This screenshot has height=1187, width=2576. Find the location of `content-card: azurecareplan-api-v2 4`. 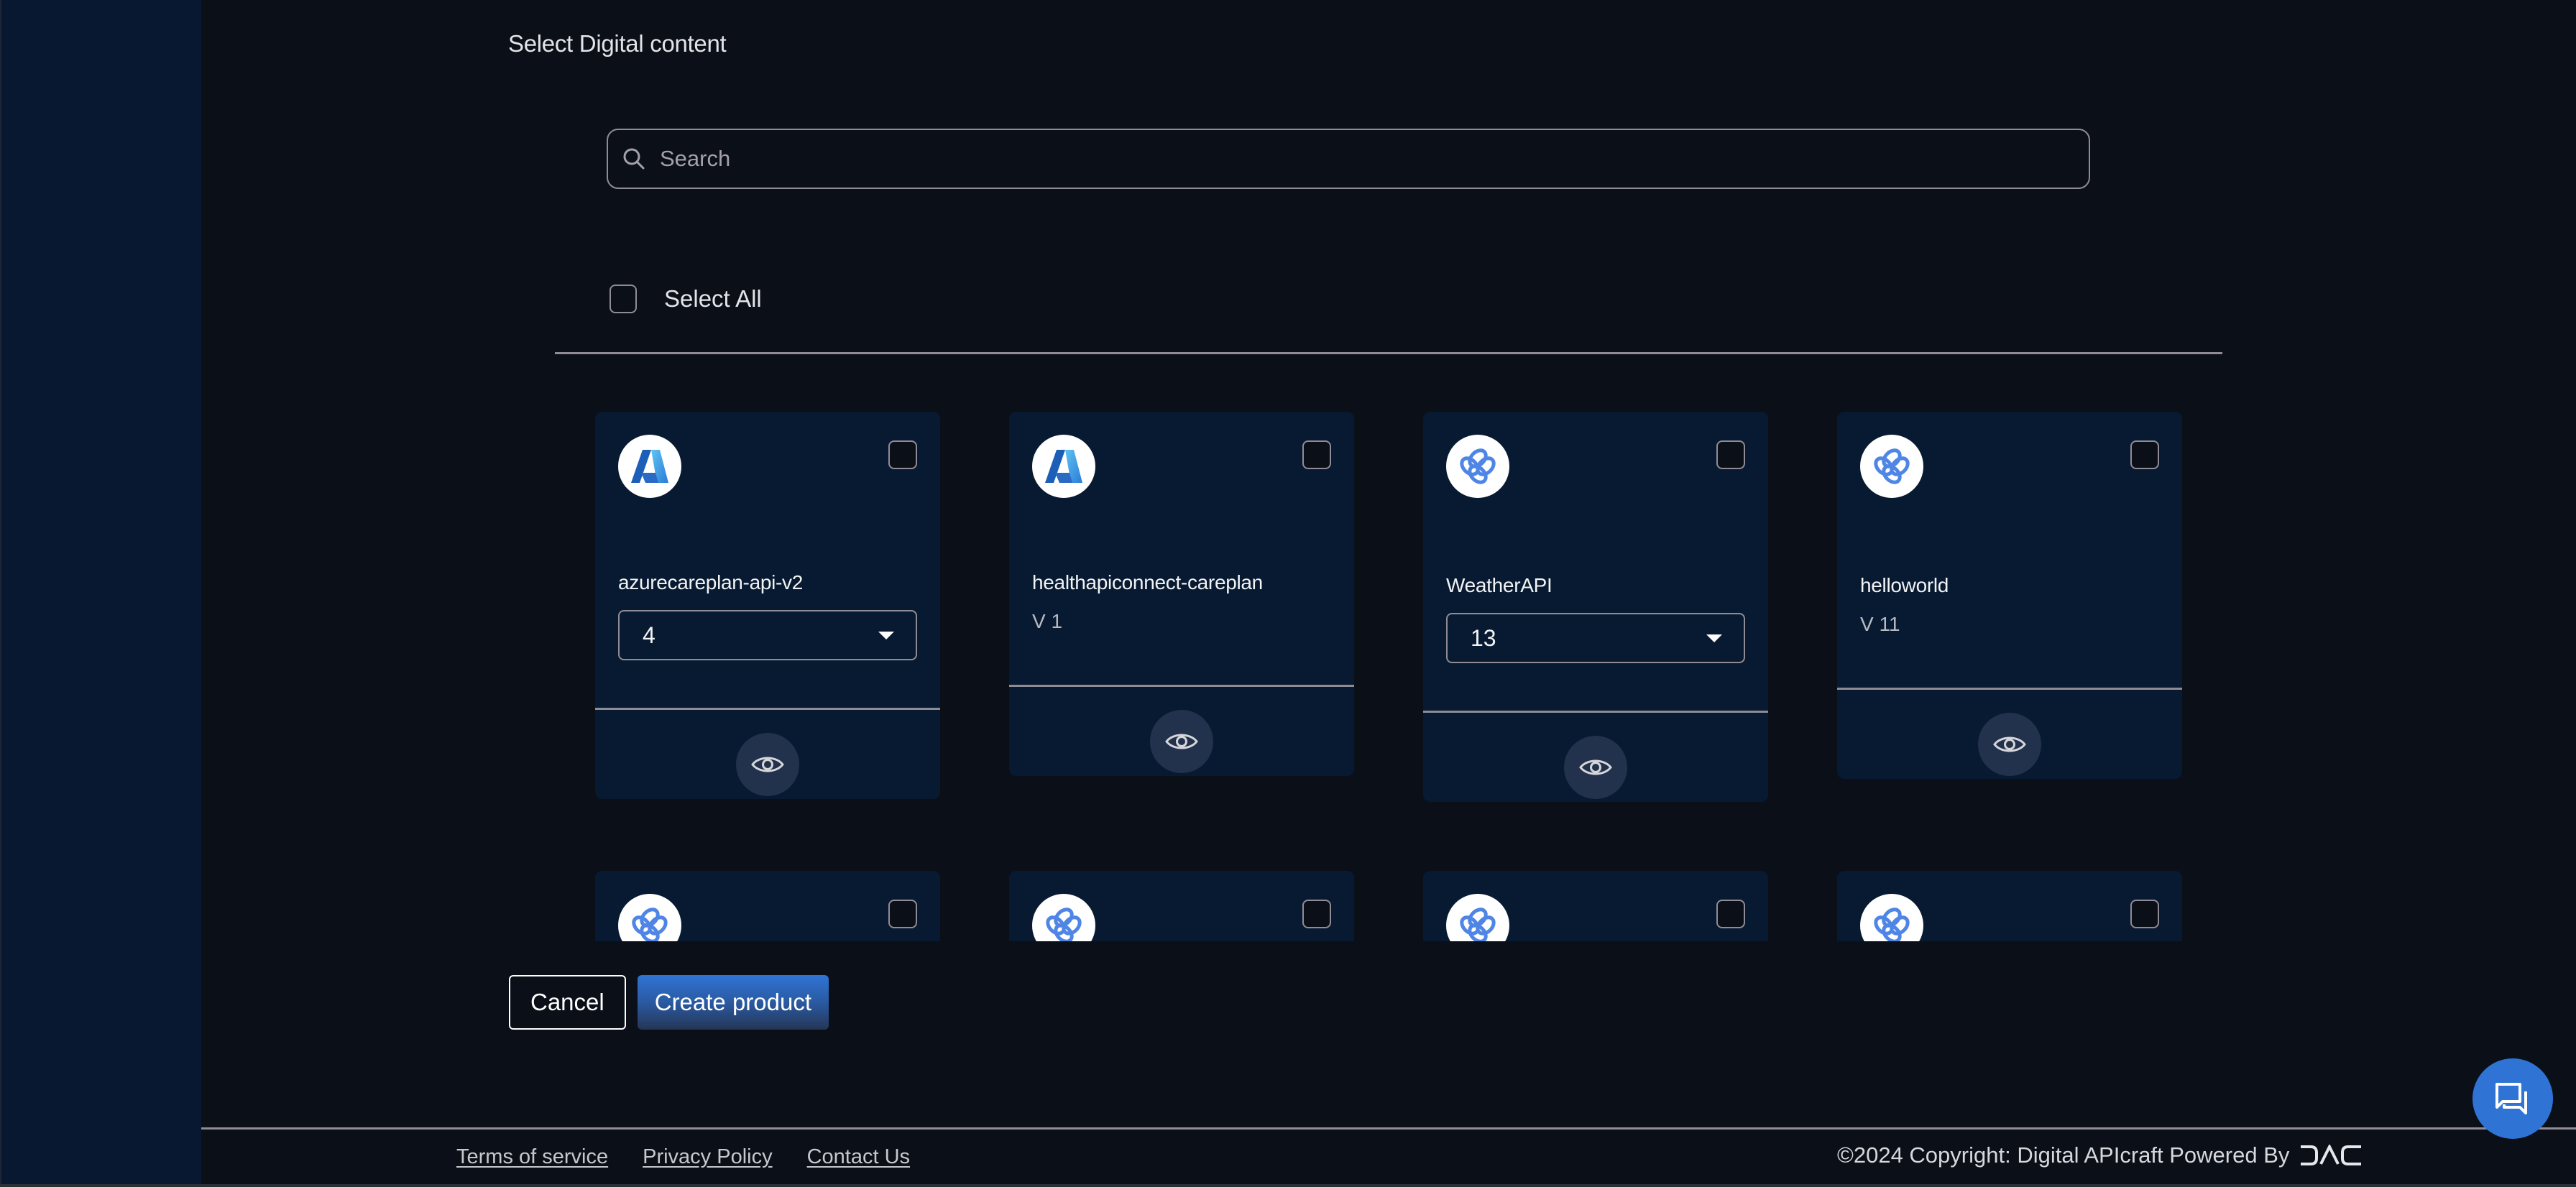

content-card: azurecareplan-api-v2 4 is located at coordinates (767, 605).